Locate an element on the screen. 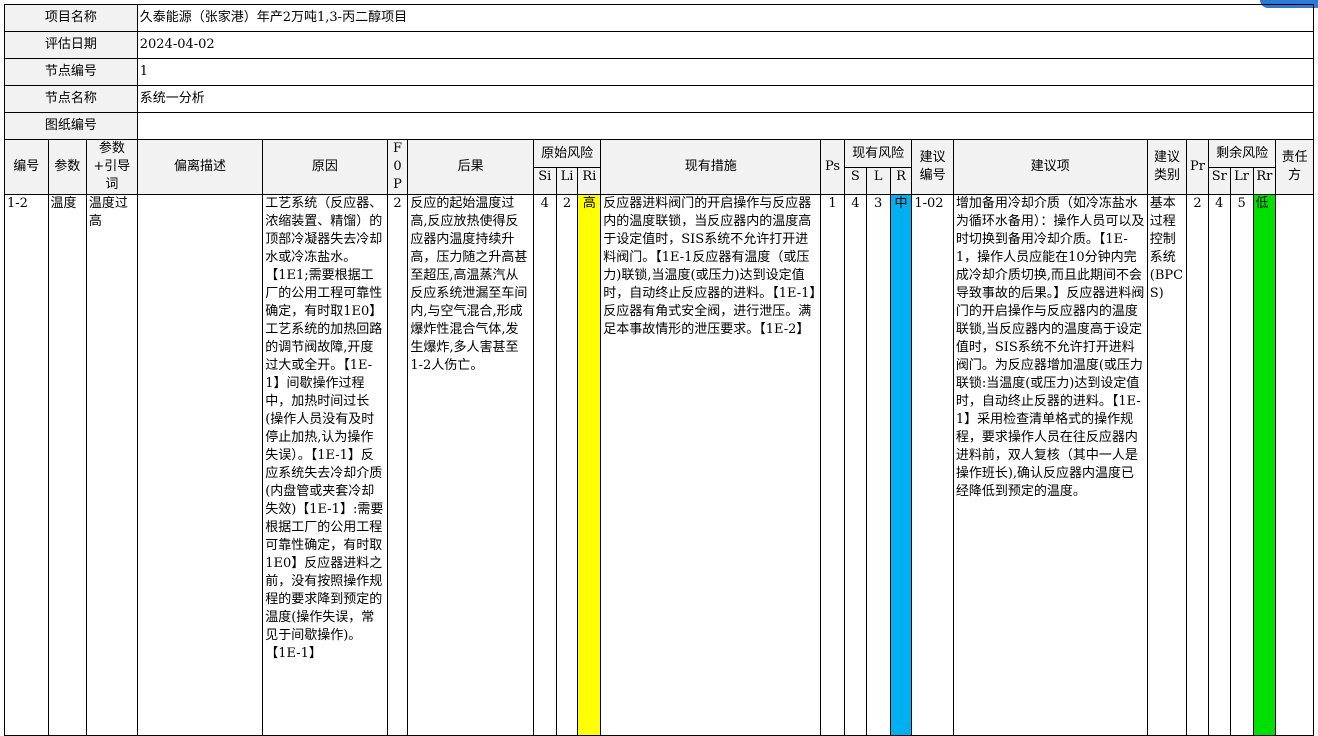 Image resolution: width=1318 pixels, height=736 pixels. col-li: Li is located at coordinates (567, 181).